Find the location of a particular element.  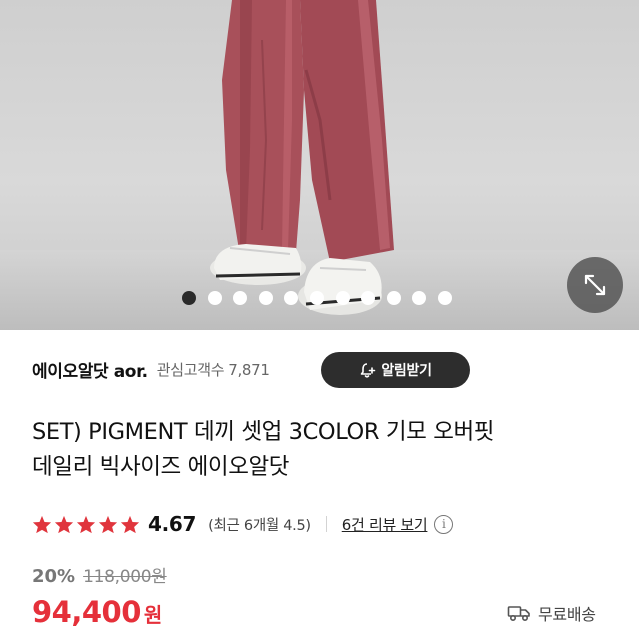

rating-value: 4.67 is located at coordinates (172, 524).